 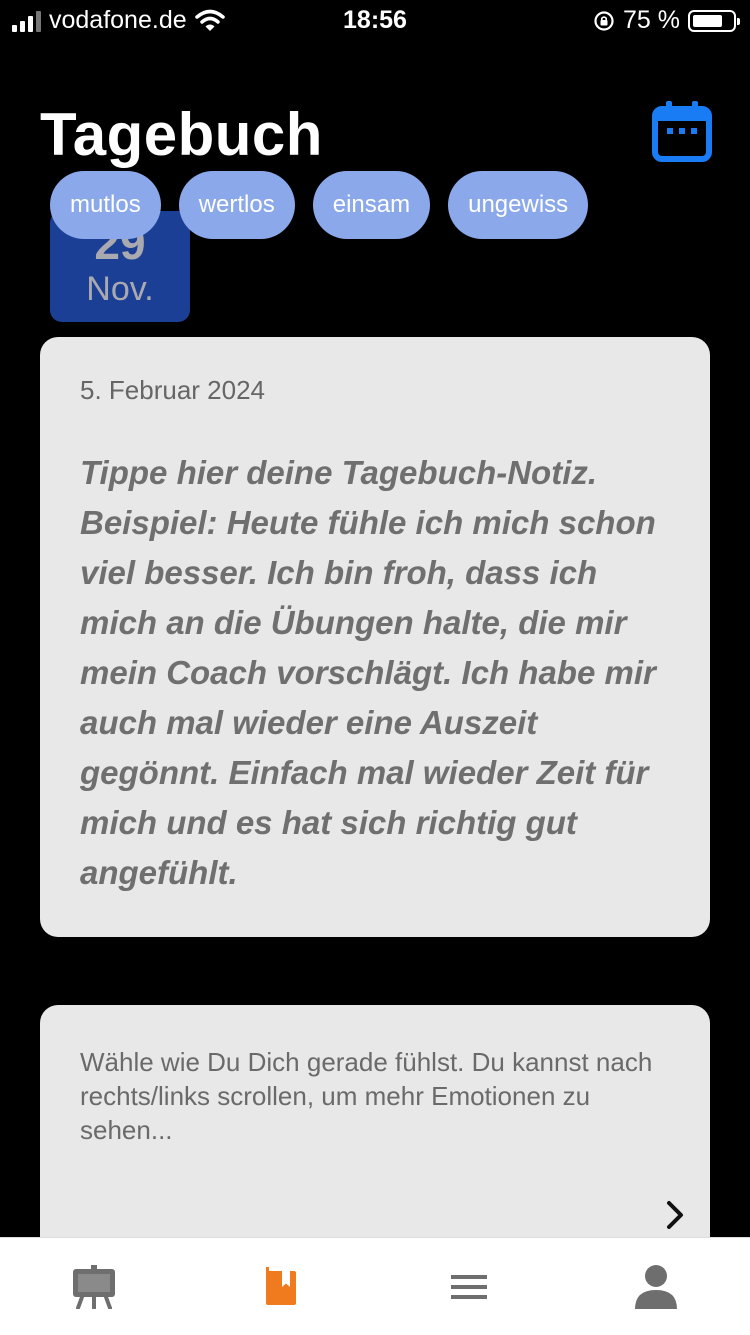 I want to click on battery-icon, so click(x=712, y=21).